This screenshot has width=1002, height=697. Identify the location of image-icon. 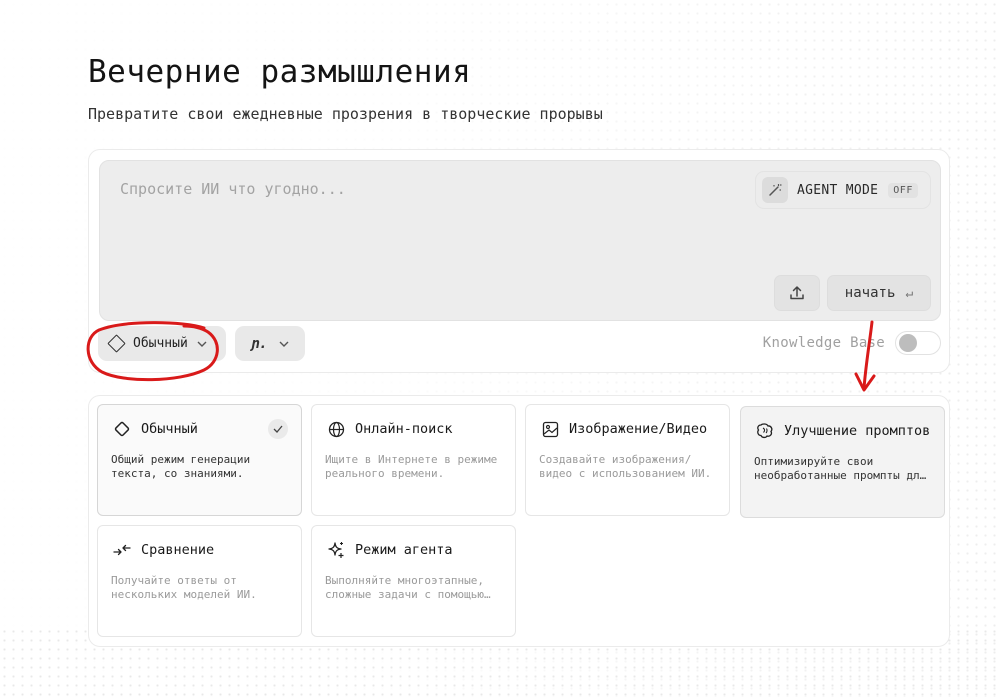
(550, 429).